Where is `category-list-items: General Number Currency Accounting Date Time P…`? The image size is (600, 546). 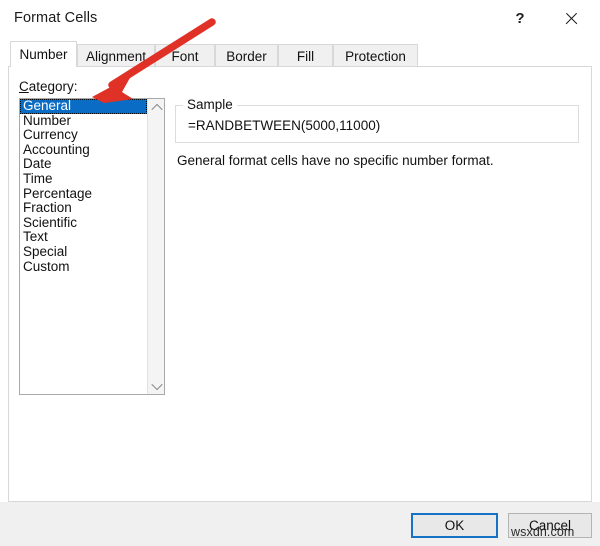
category-list-items: General Number Currency Accounting Date Time P… is located at coordinates (83, 186).